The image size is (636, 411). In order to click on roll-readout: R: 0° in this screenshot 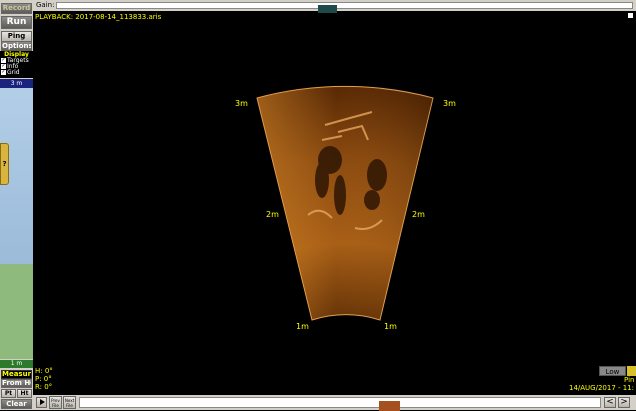, I will do `click(44, 387)`.